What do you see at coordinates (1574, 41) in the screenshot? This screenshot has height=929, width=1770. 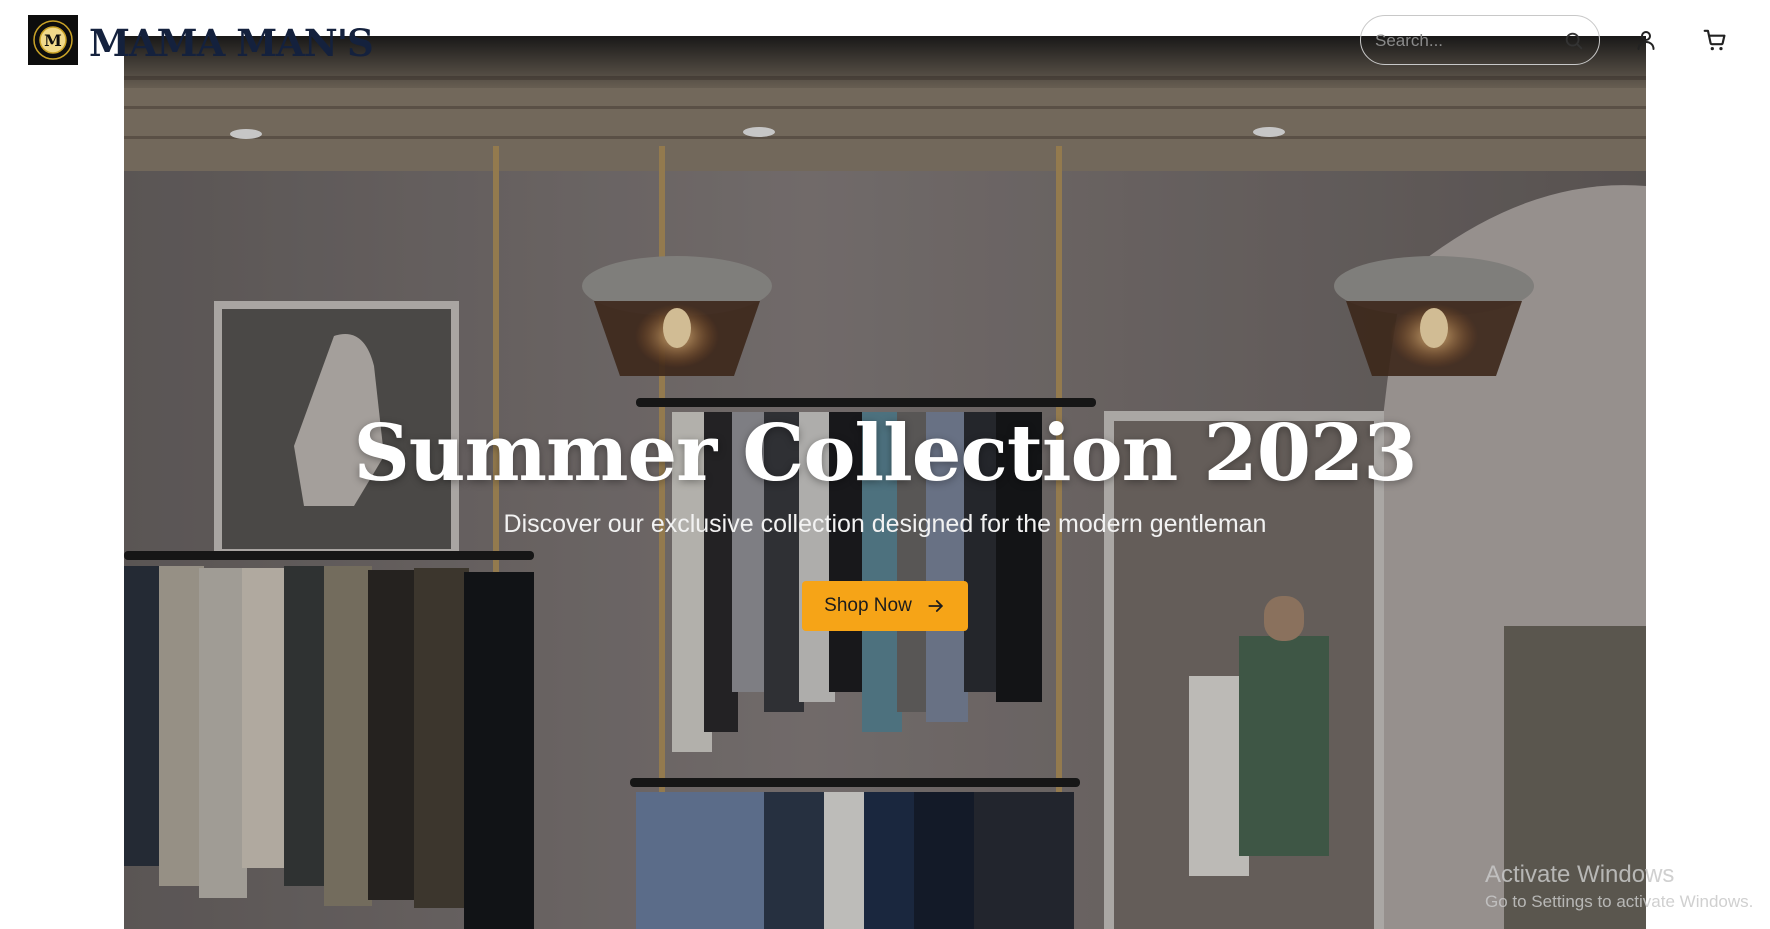 I see `search-icon` at bounding box center [1574, 41].